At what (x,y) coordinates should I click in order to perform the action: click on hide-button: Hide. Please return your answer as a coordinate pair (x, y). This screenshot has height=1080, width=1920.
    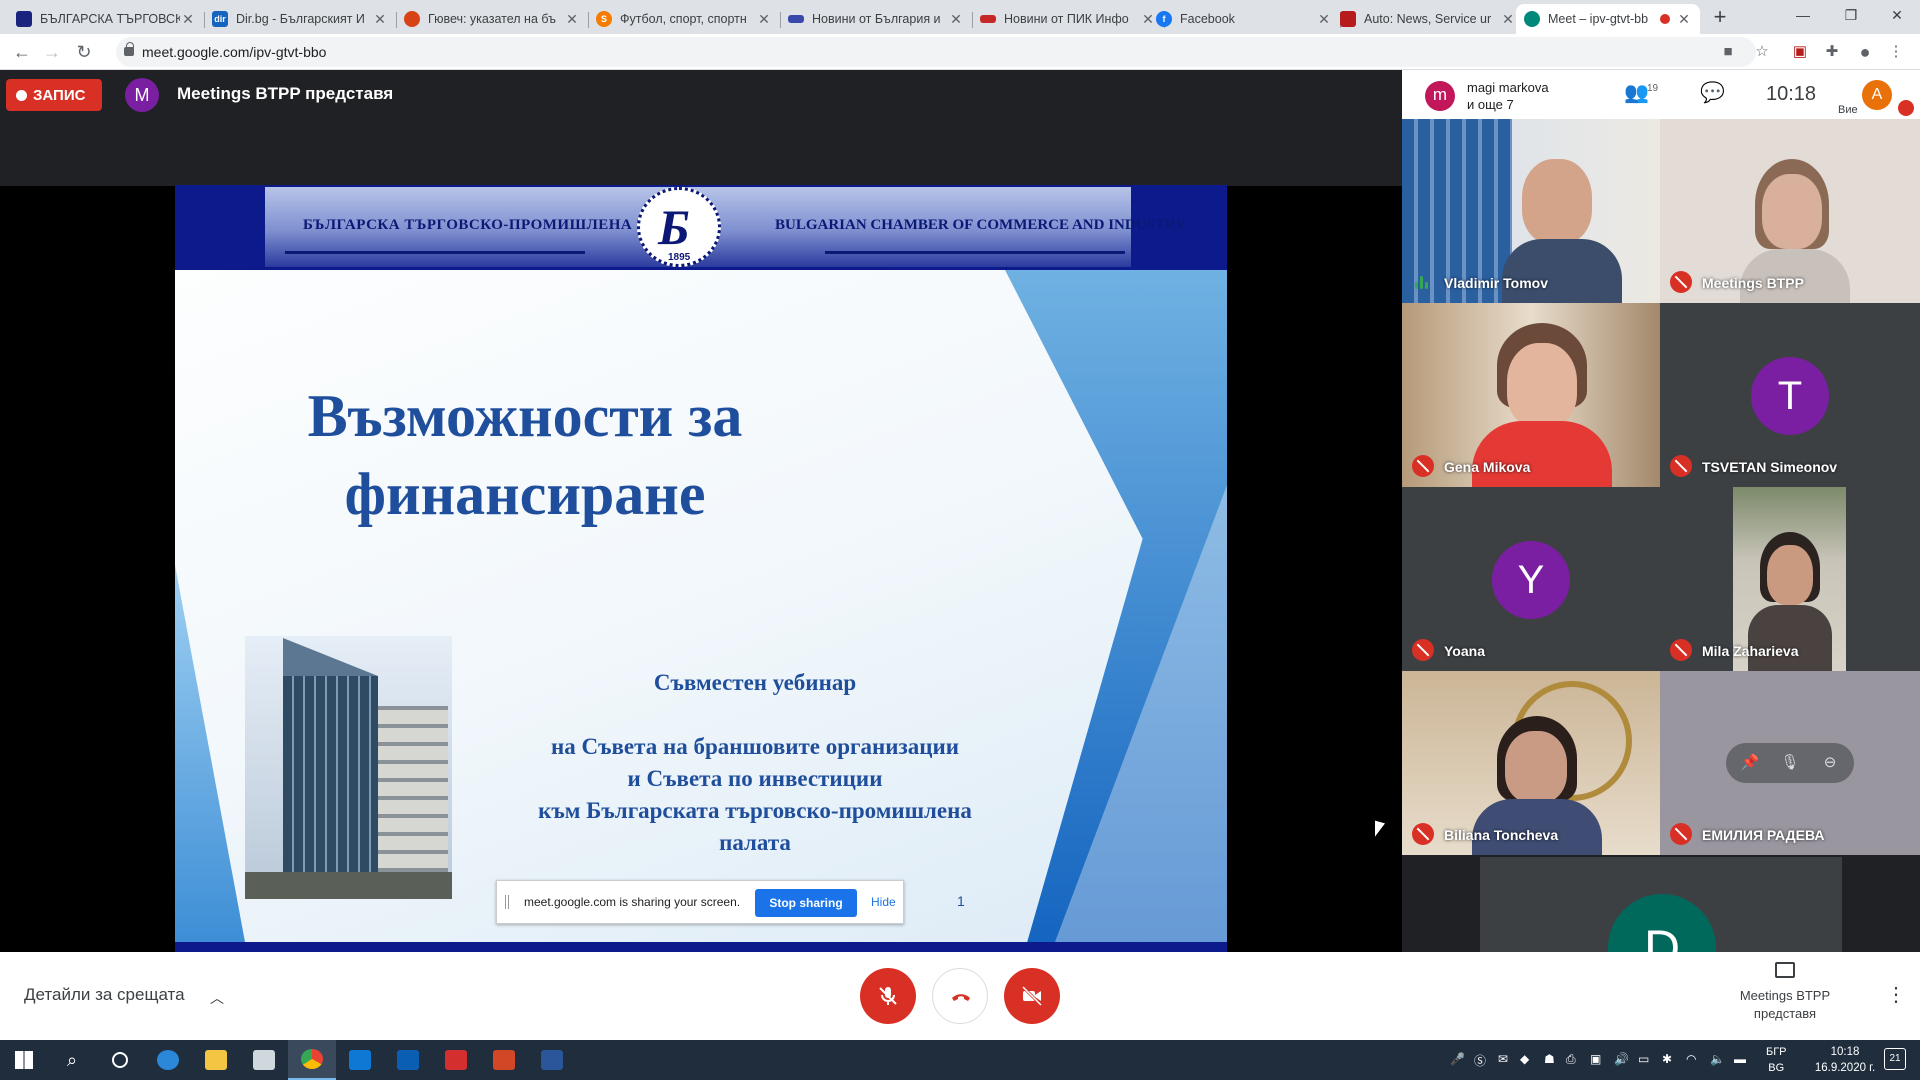
    Looking at the image, I should click on (883, 902).